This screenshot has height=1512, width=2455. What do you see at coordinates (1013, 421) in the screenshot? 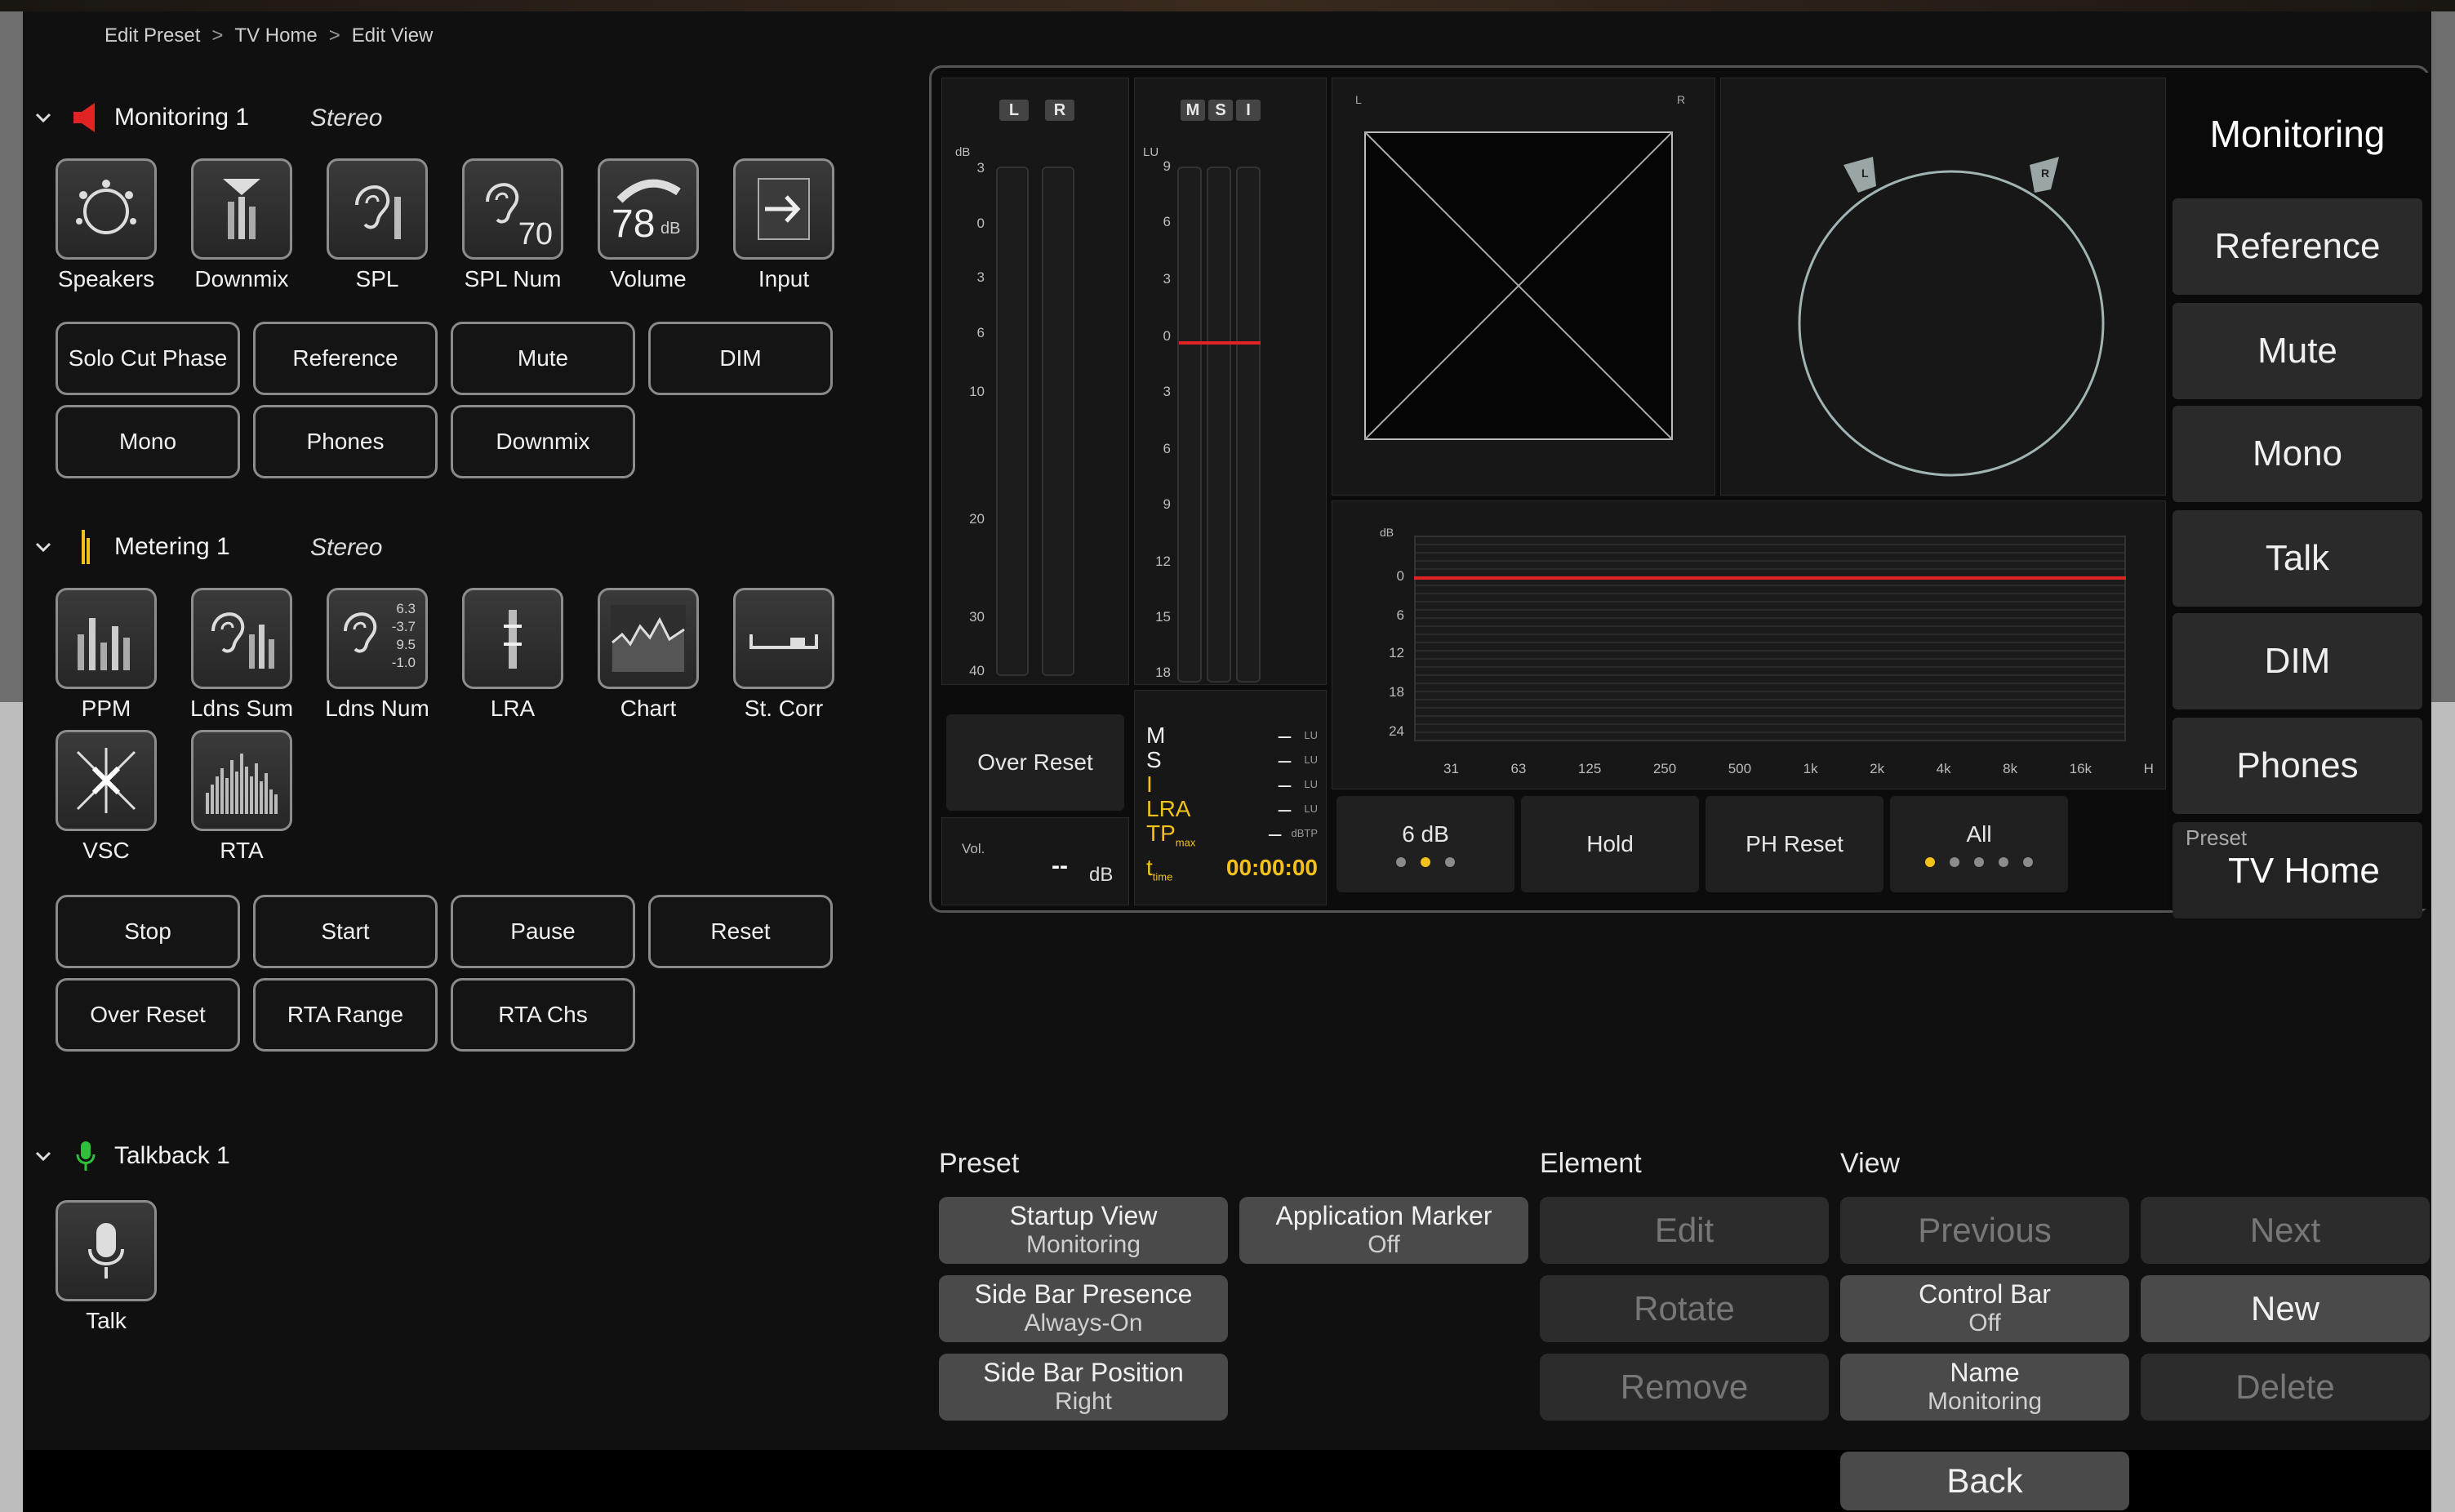
I see `meter-bar-l` at bounding box center [1013, 421].